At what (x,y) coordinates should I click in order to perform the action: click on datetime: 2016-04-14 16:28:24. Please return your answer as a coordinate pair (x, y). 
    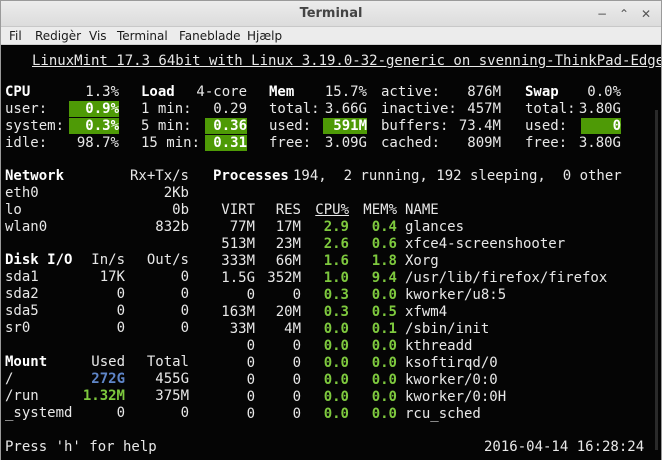
    Looking at the image, I should click on (564, 447).